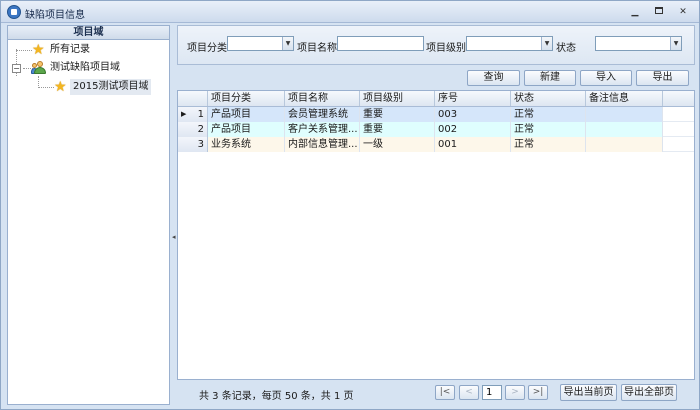 The image size is (700, 410). Describe the element at coordinates (276, 396) in the screenshot. I see `pagination-info: 共 3 条记录，每页 50 条，共 1 页` at that location.